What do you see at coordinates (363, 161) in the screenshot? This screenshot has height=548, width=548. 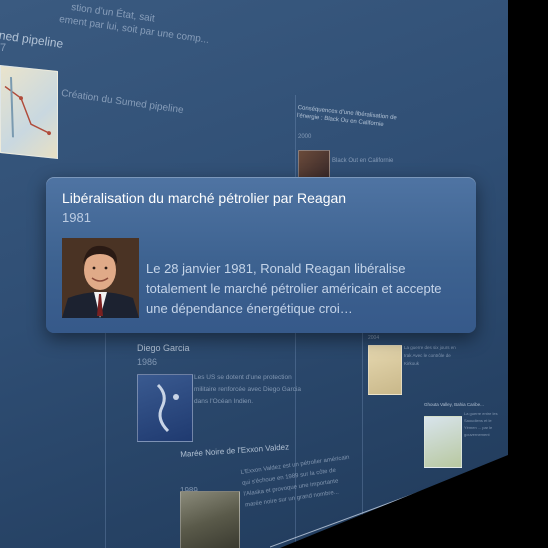 I see `event-desc-california: Black Out en Californie` at bounding box center [363, 161].